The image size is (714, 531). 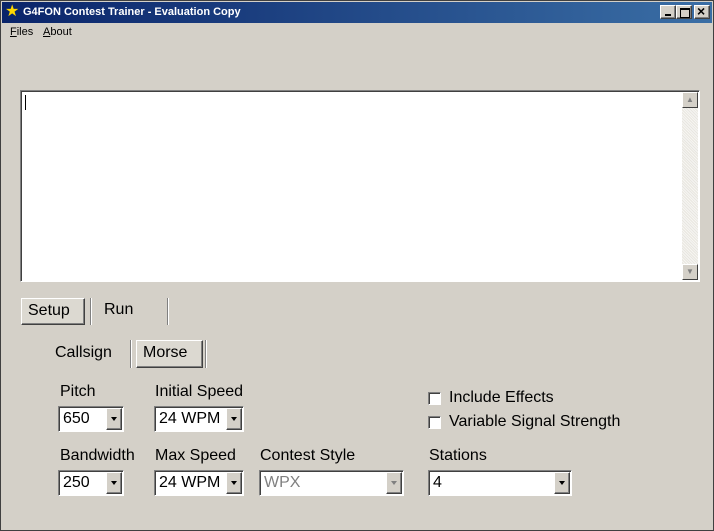 I want to click on pitch-label: Pitch, so click(x=78, y=391).